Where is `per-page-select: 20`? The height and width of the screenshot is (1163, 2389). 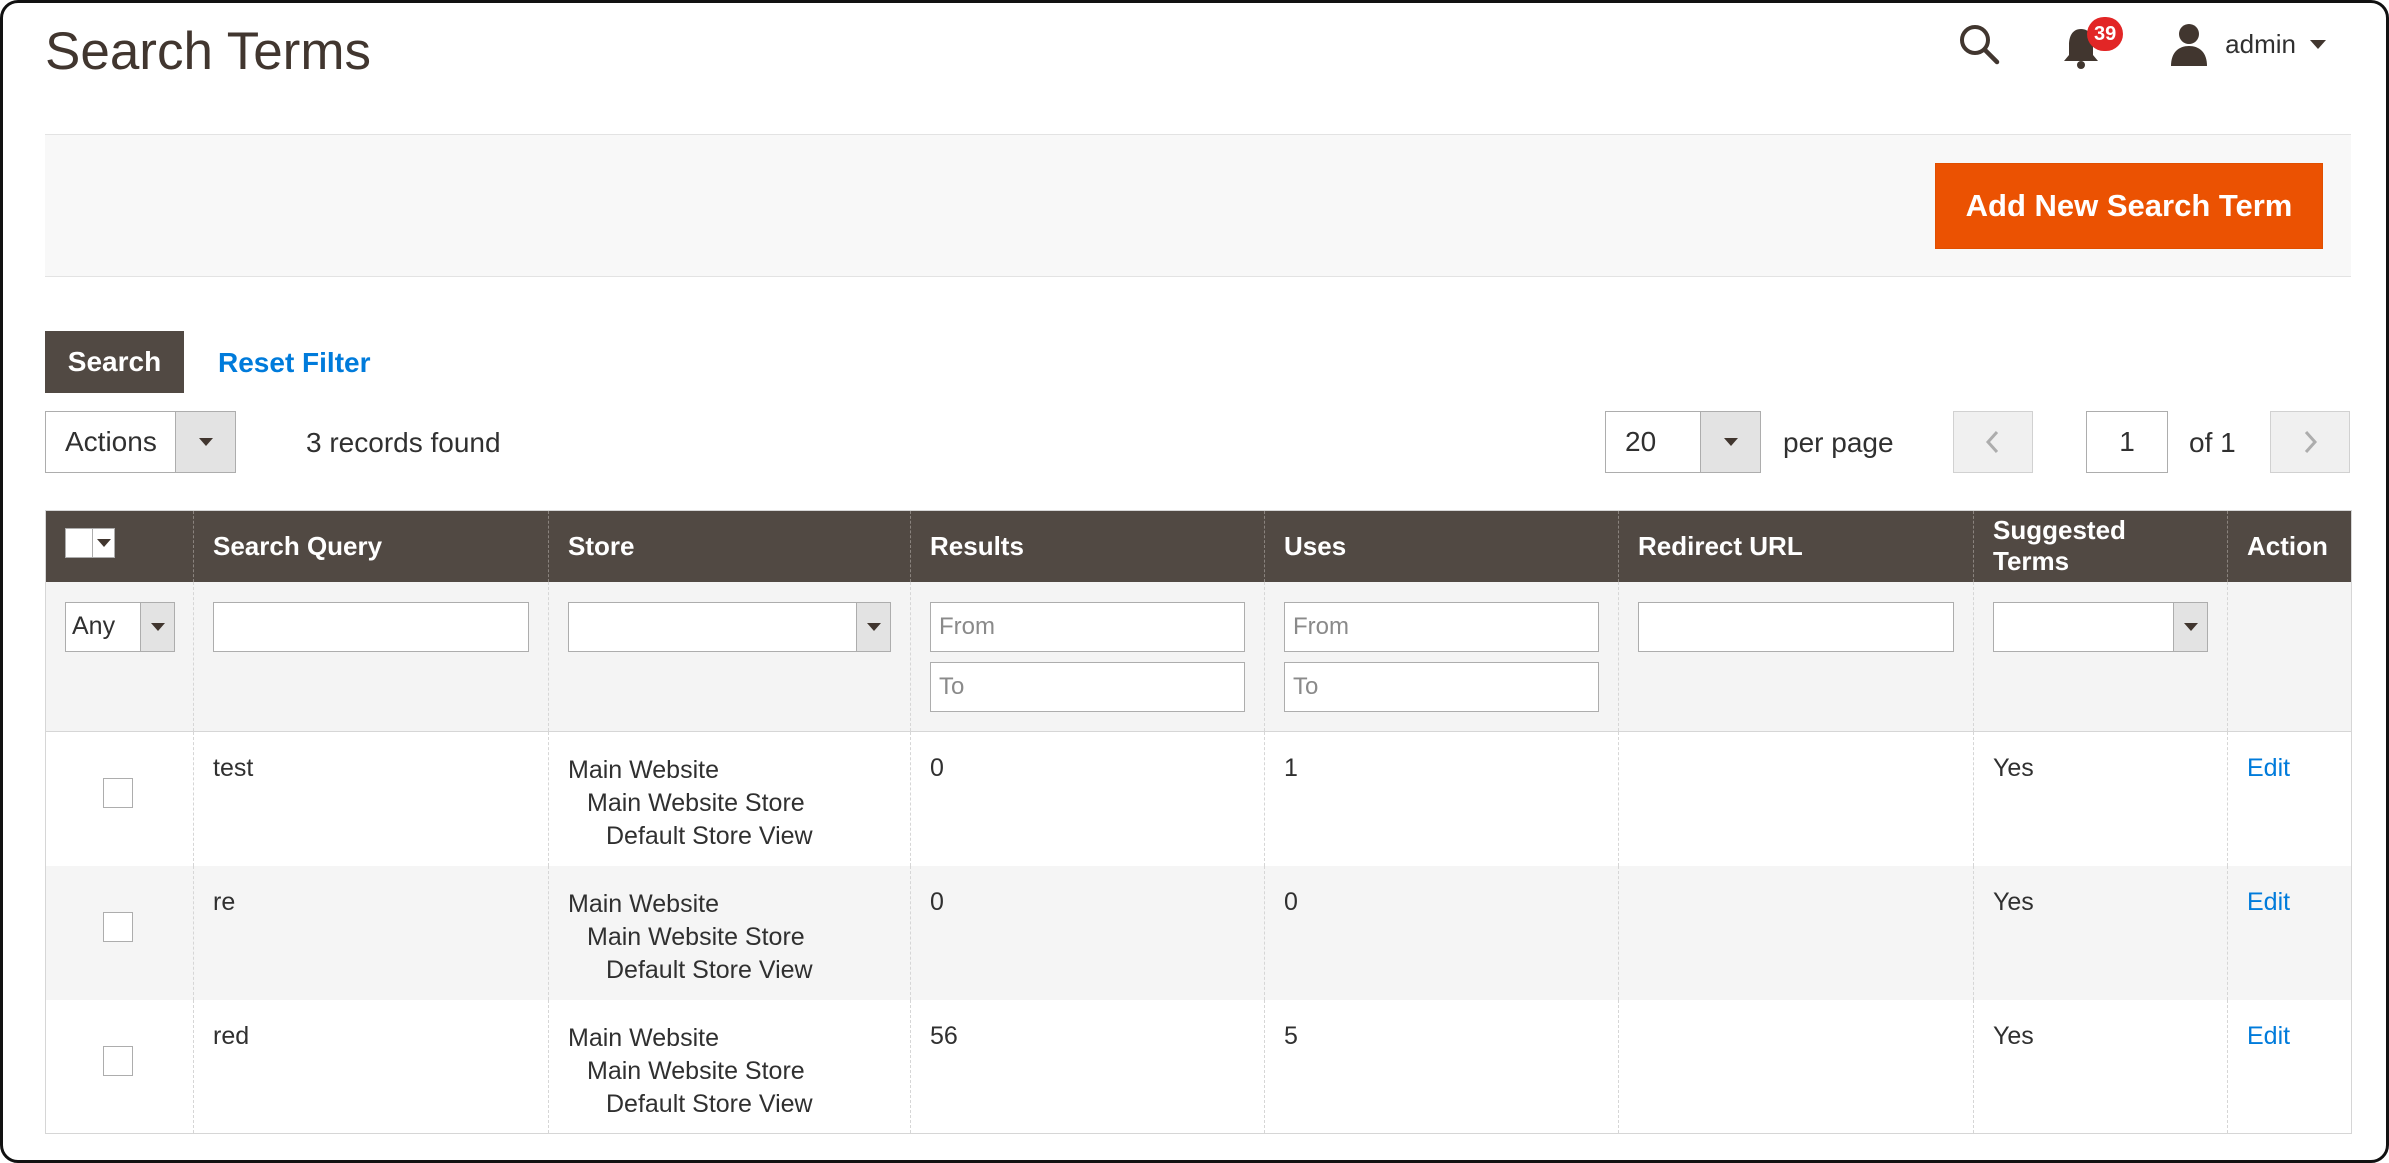 per-page-select: 20 is located at coordinates (1683, 442).